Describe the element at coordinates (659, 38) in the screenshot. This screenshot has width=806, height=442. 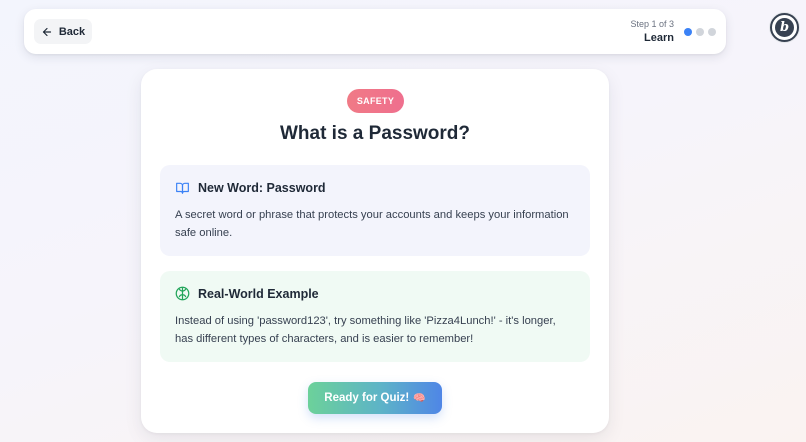
I see `step-name: Learn` at that location.